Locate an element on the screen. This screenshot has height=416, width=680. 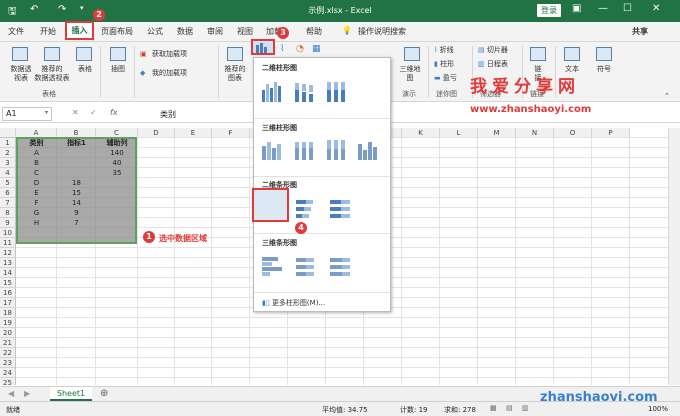
sparkline-line-button: ⌇ 折线 is located at coordinates (444, 50).